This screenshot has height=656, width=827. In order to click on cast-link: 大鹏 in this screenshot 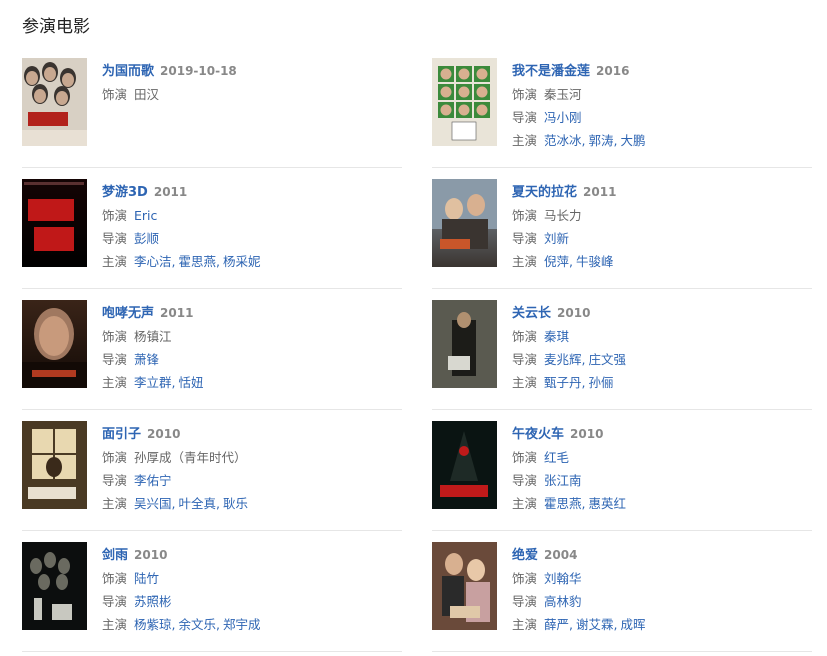, I will do `click(633, 140)`.